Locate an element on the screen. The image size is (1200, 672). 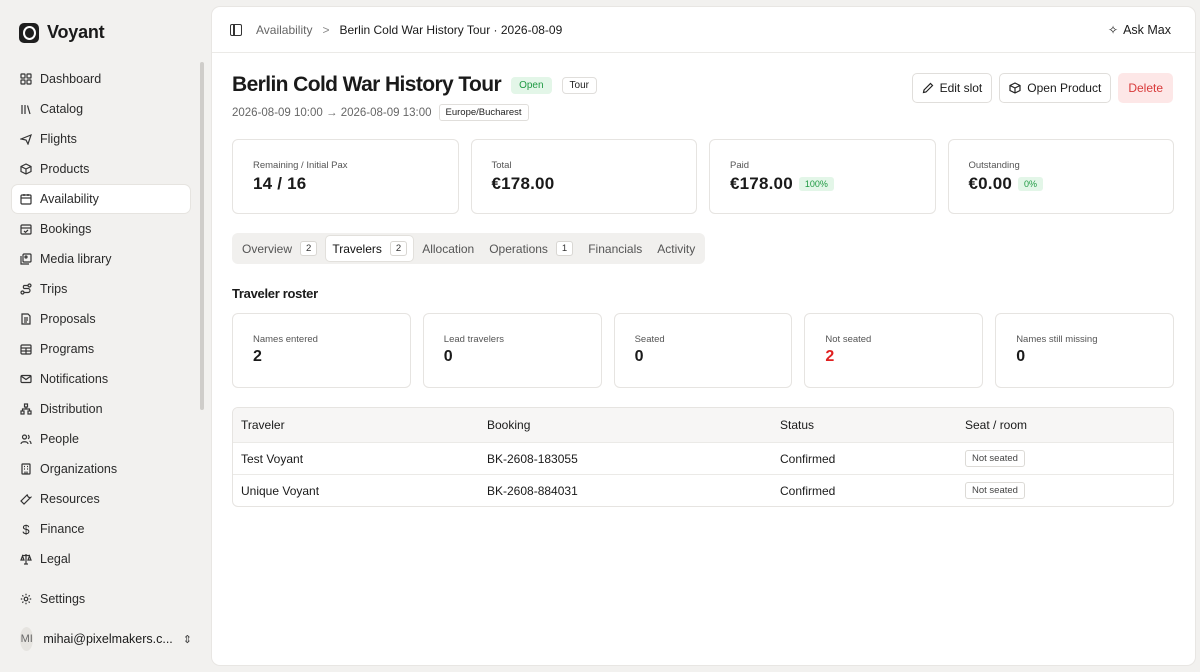
wrench-icon is located at coordinates (26, 499).